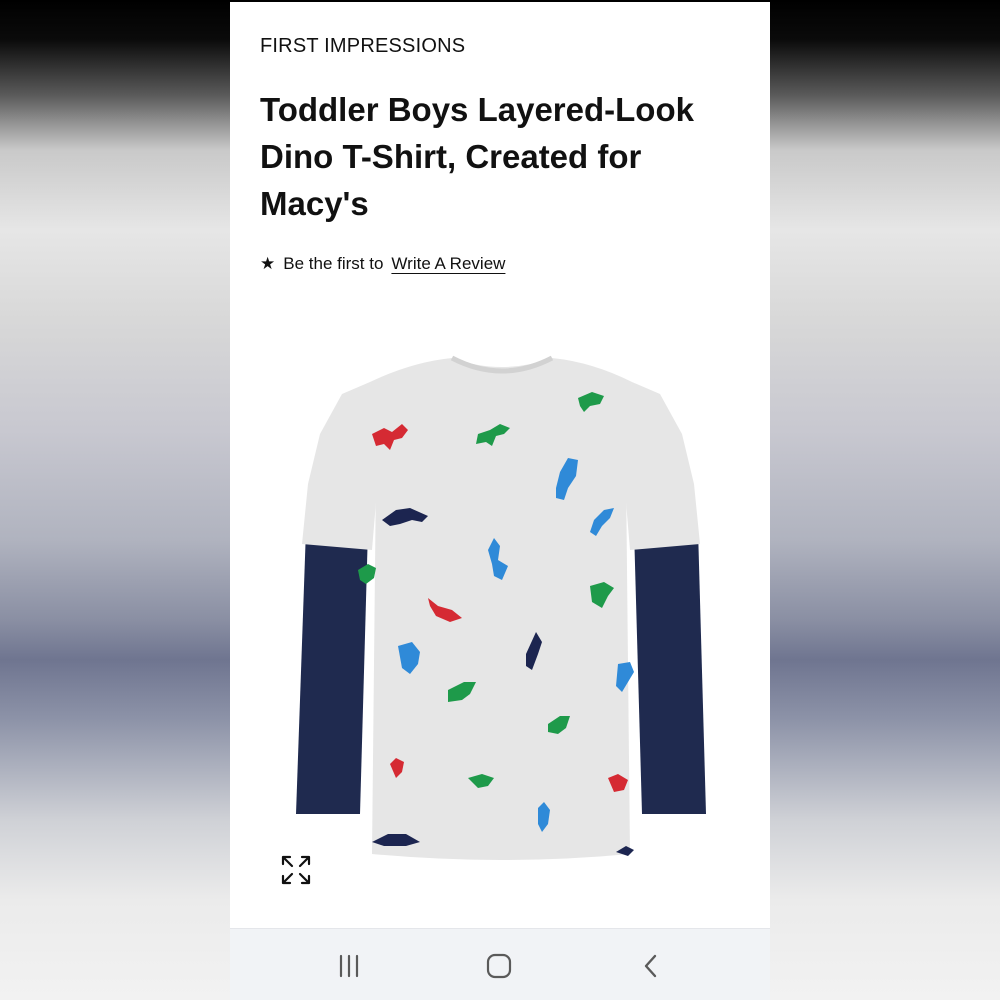 Image resolution: width=1000 pixels, height=1000 pixels. I want to click on back-icon, so click(651, 966).